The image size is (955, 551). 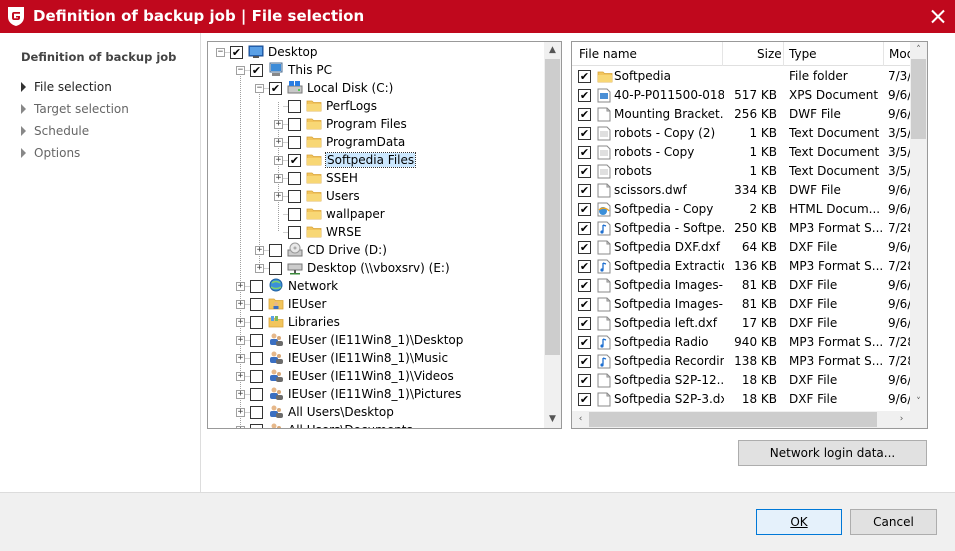 I want to click on tree-node: + Desktop (\\vboxsrv) (E:), so click(x=378, y=268).